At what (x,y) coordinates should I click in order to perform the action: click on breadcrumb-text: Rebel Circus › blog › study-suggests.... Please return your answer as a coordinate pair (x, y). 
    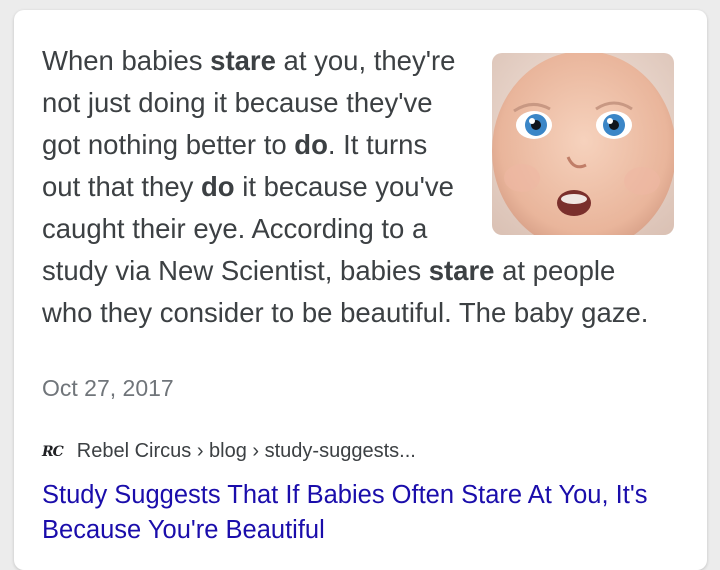
    Looking at the image, I should click on (246, 451).